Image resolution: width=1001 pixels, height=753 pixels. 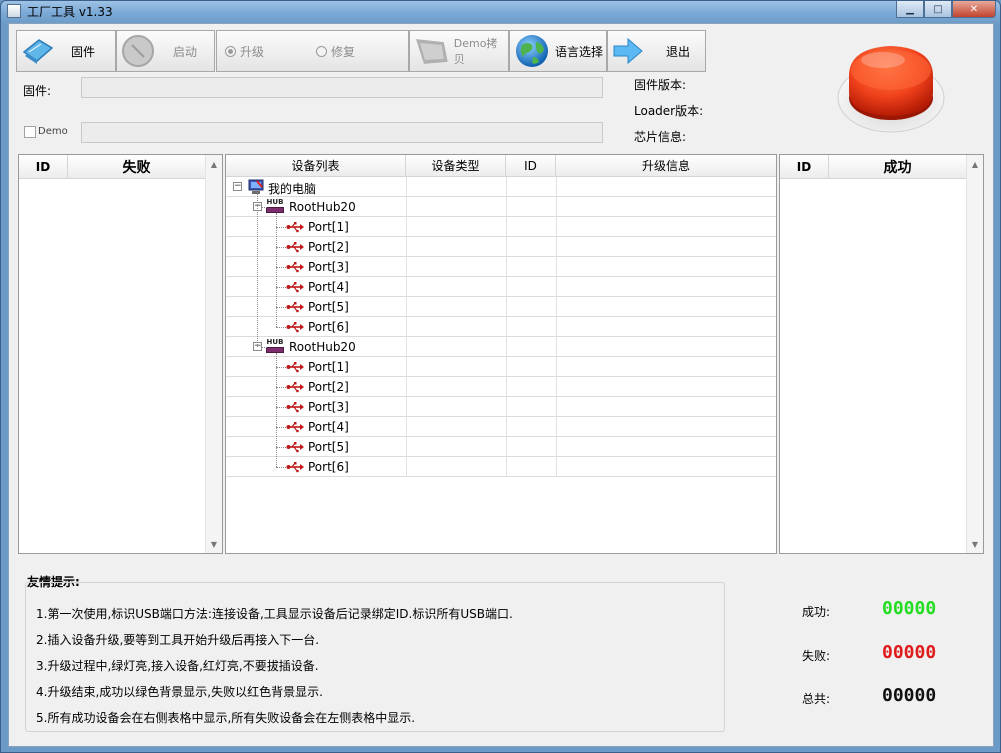 What do you see at coordinates (532, 51) in the screenshot?
I see `globe-icon` at bounding box center [532, 51].